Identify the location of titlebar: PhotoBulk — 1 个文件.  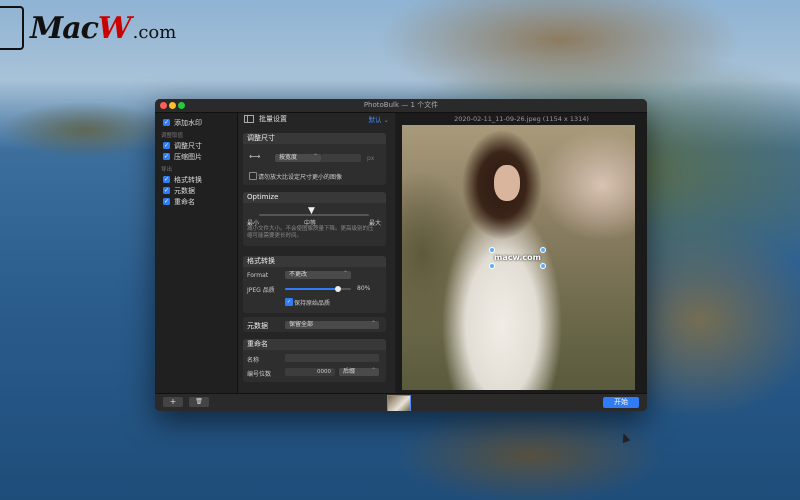
(401, 106).